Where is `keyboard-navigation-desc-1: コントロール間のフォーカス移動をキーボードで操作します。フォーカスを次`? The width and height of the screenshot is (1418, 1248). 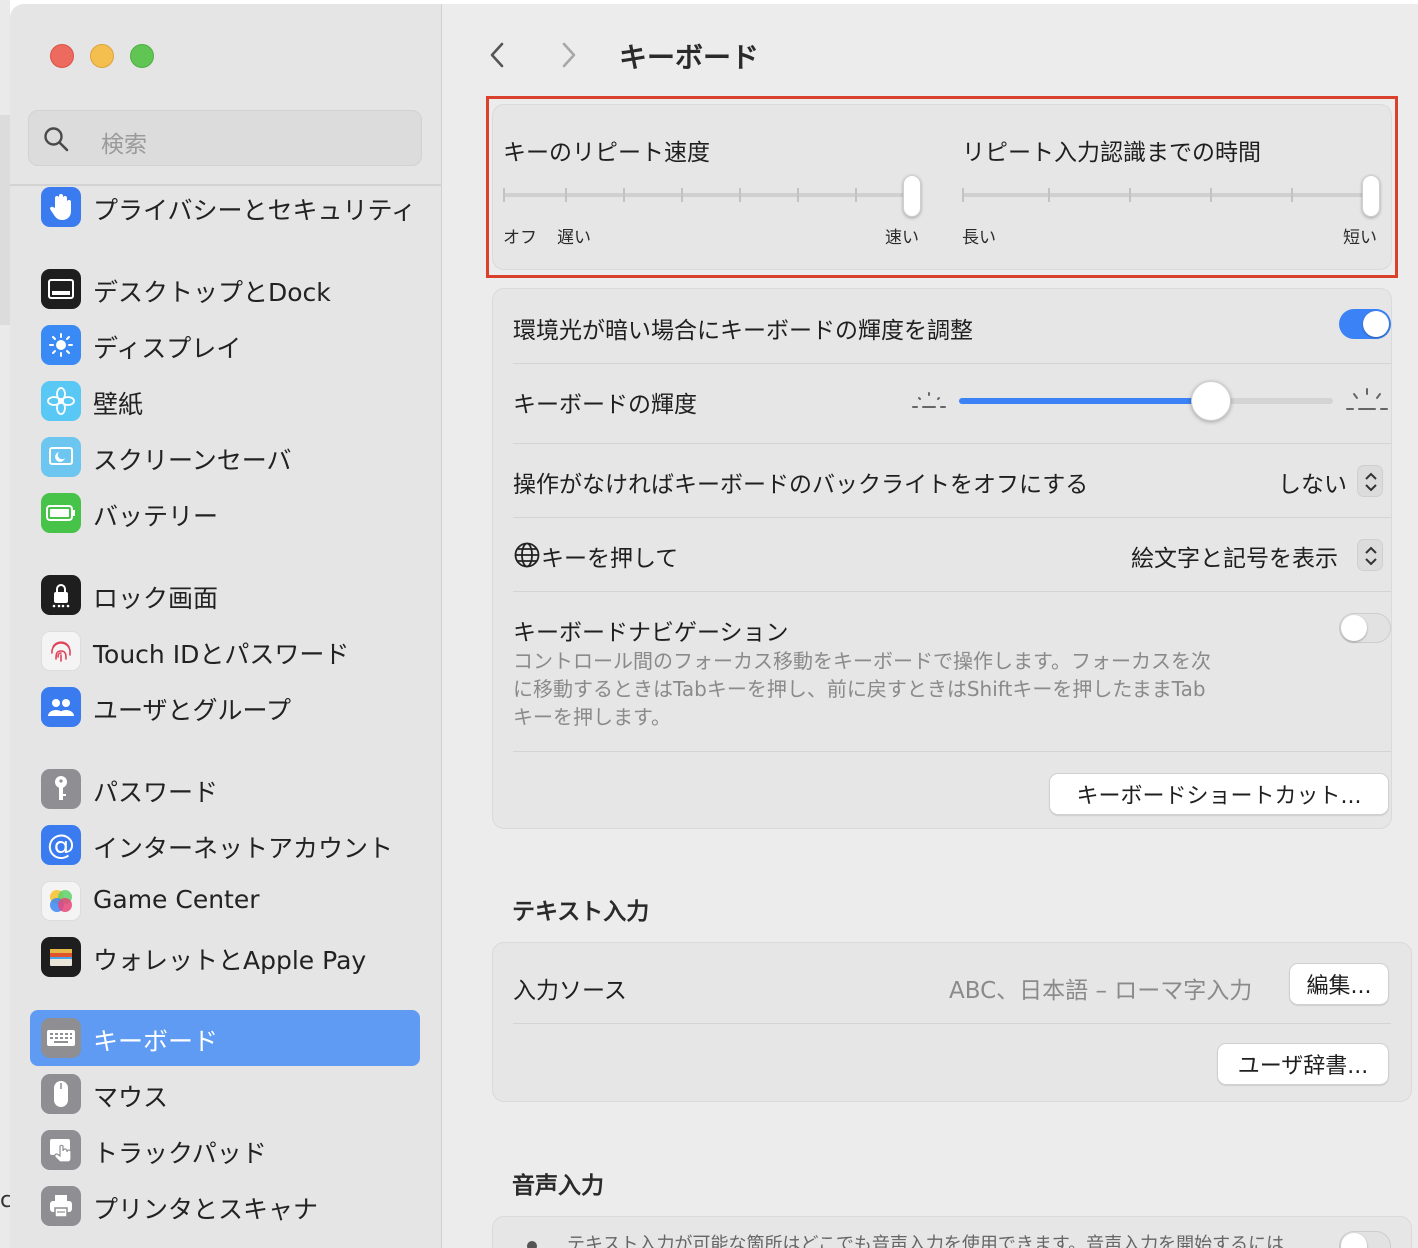
keyboard-navigation-desc-1: コントロール間のフォーカス移動をキーボードで操作します。フォーカスを次 is located at coordinates (862, 661).